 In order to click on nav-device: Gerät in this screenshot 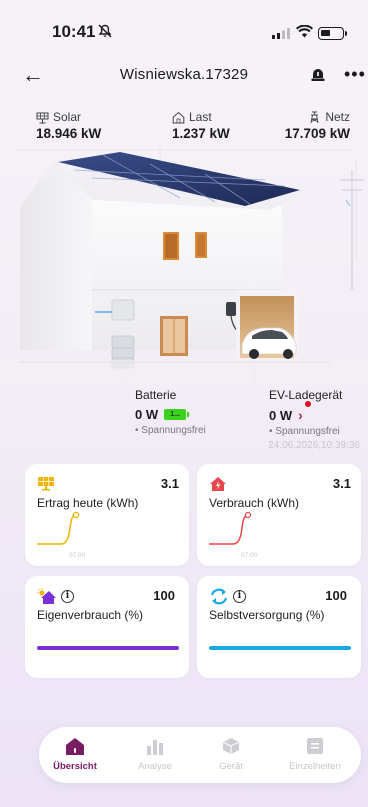, I will do `click(231, 753)`.